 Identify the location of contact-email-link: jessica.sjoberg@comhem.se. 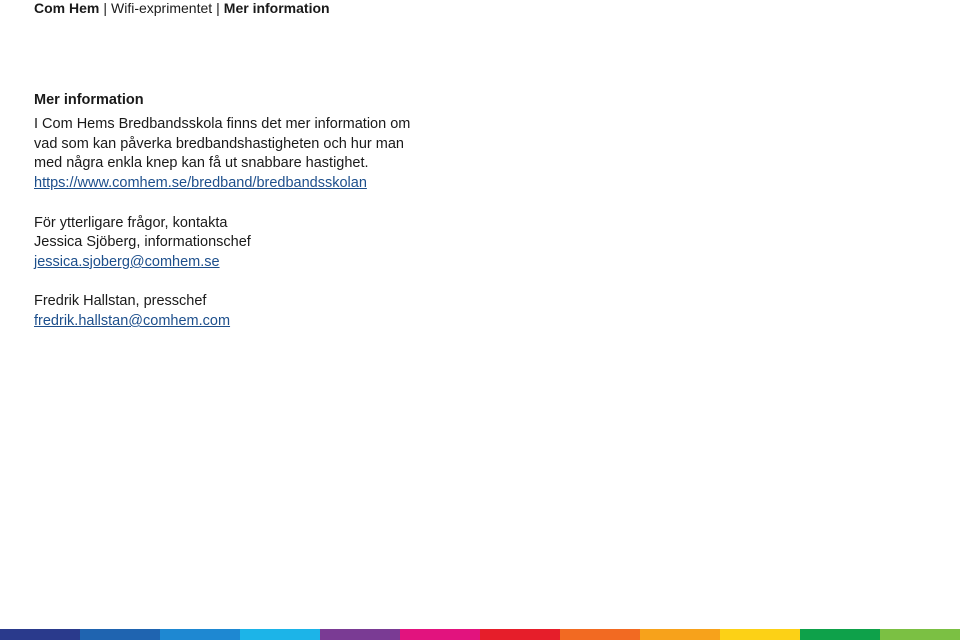
(234, 263).